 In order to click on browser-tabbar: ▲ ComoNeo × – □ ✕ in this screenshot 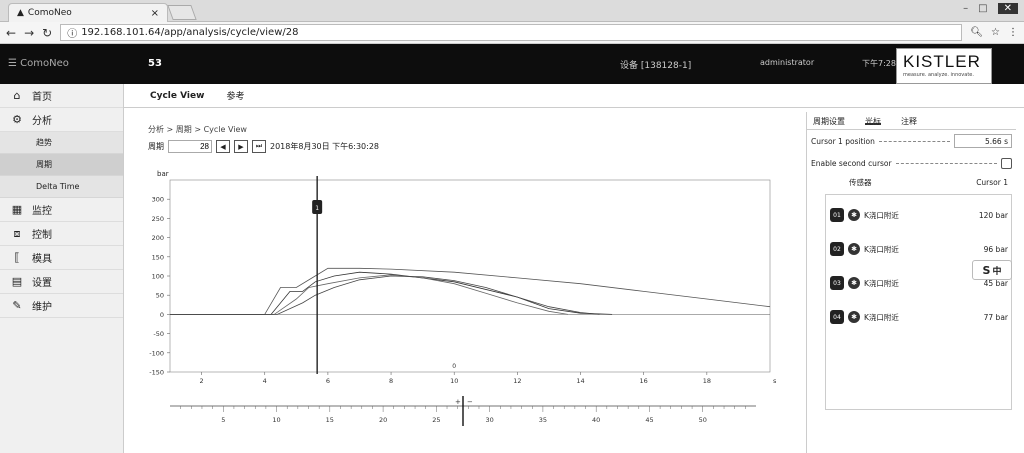, I will do `click(512, 11)`.